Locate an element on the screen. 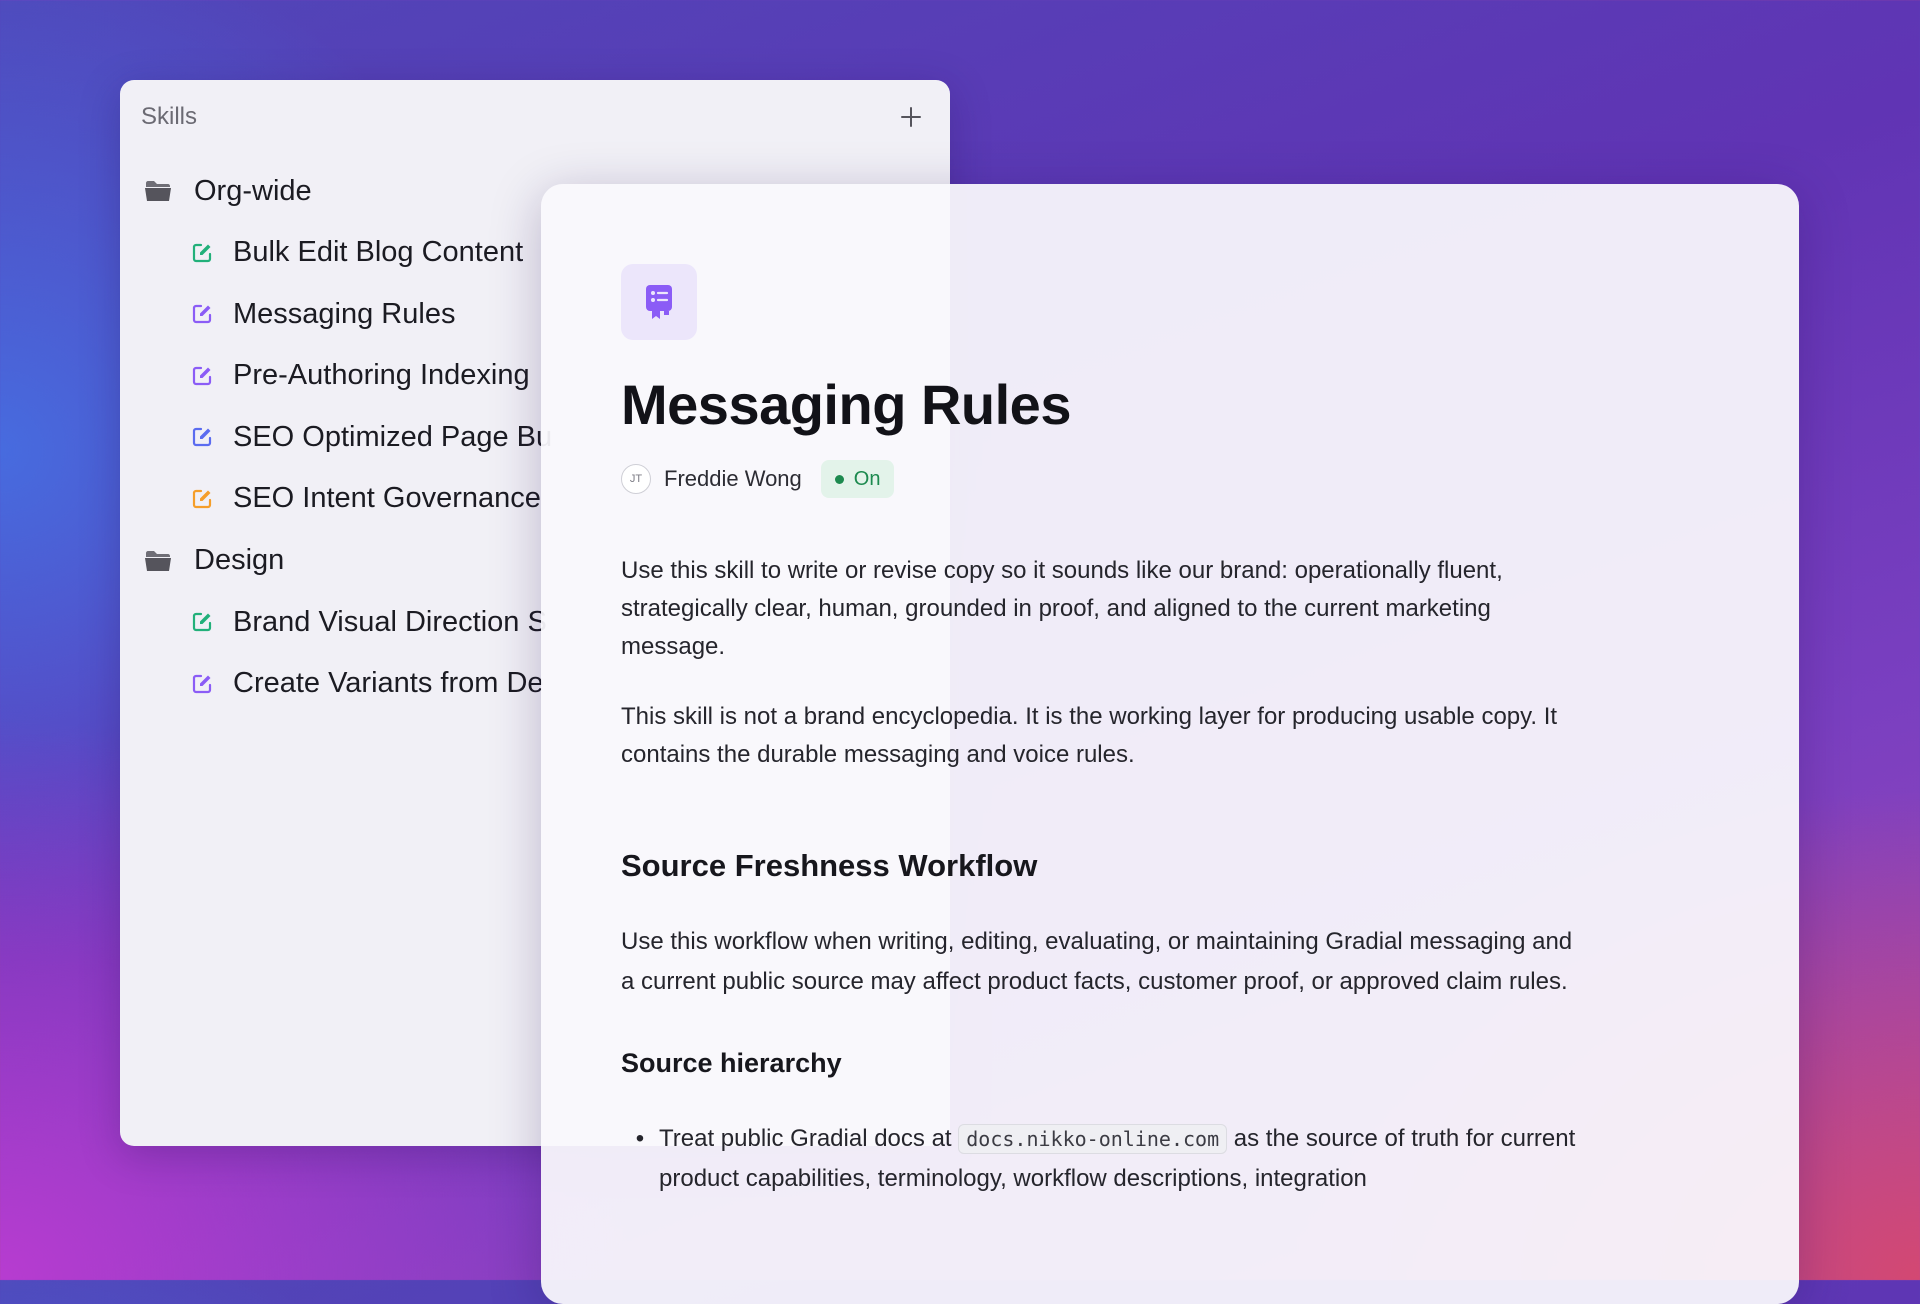  book-icon is located at coordinates (659, 302).